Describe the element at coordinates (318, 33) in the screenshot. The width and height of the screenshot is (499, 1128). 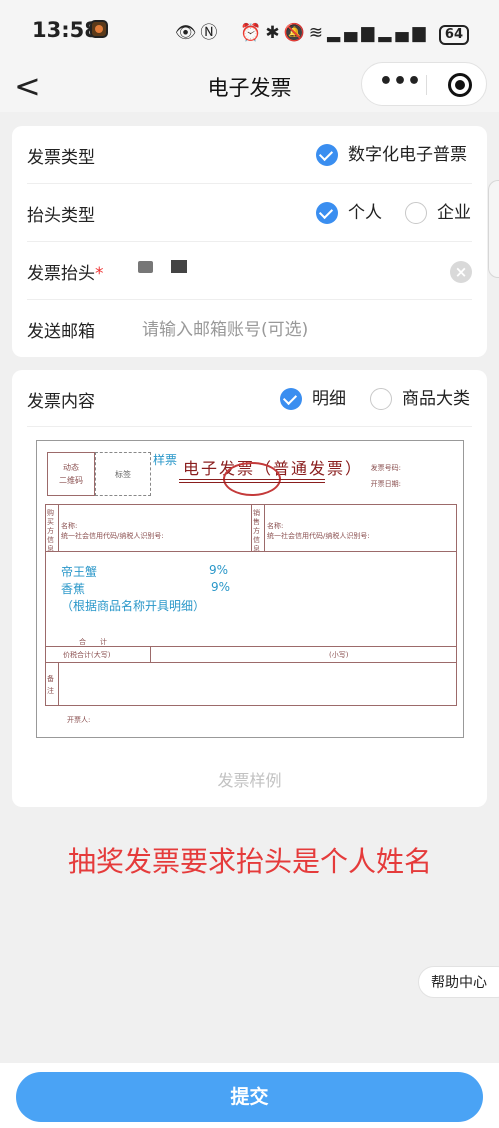
I see `wifi-icon: ≋` at that location.